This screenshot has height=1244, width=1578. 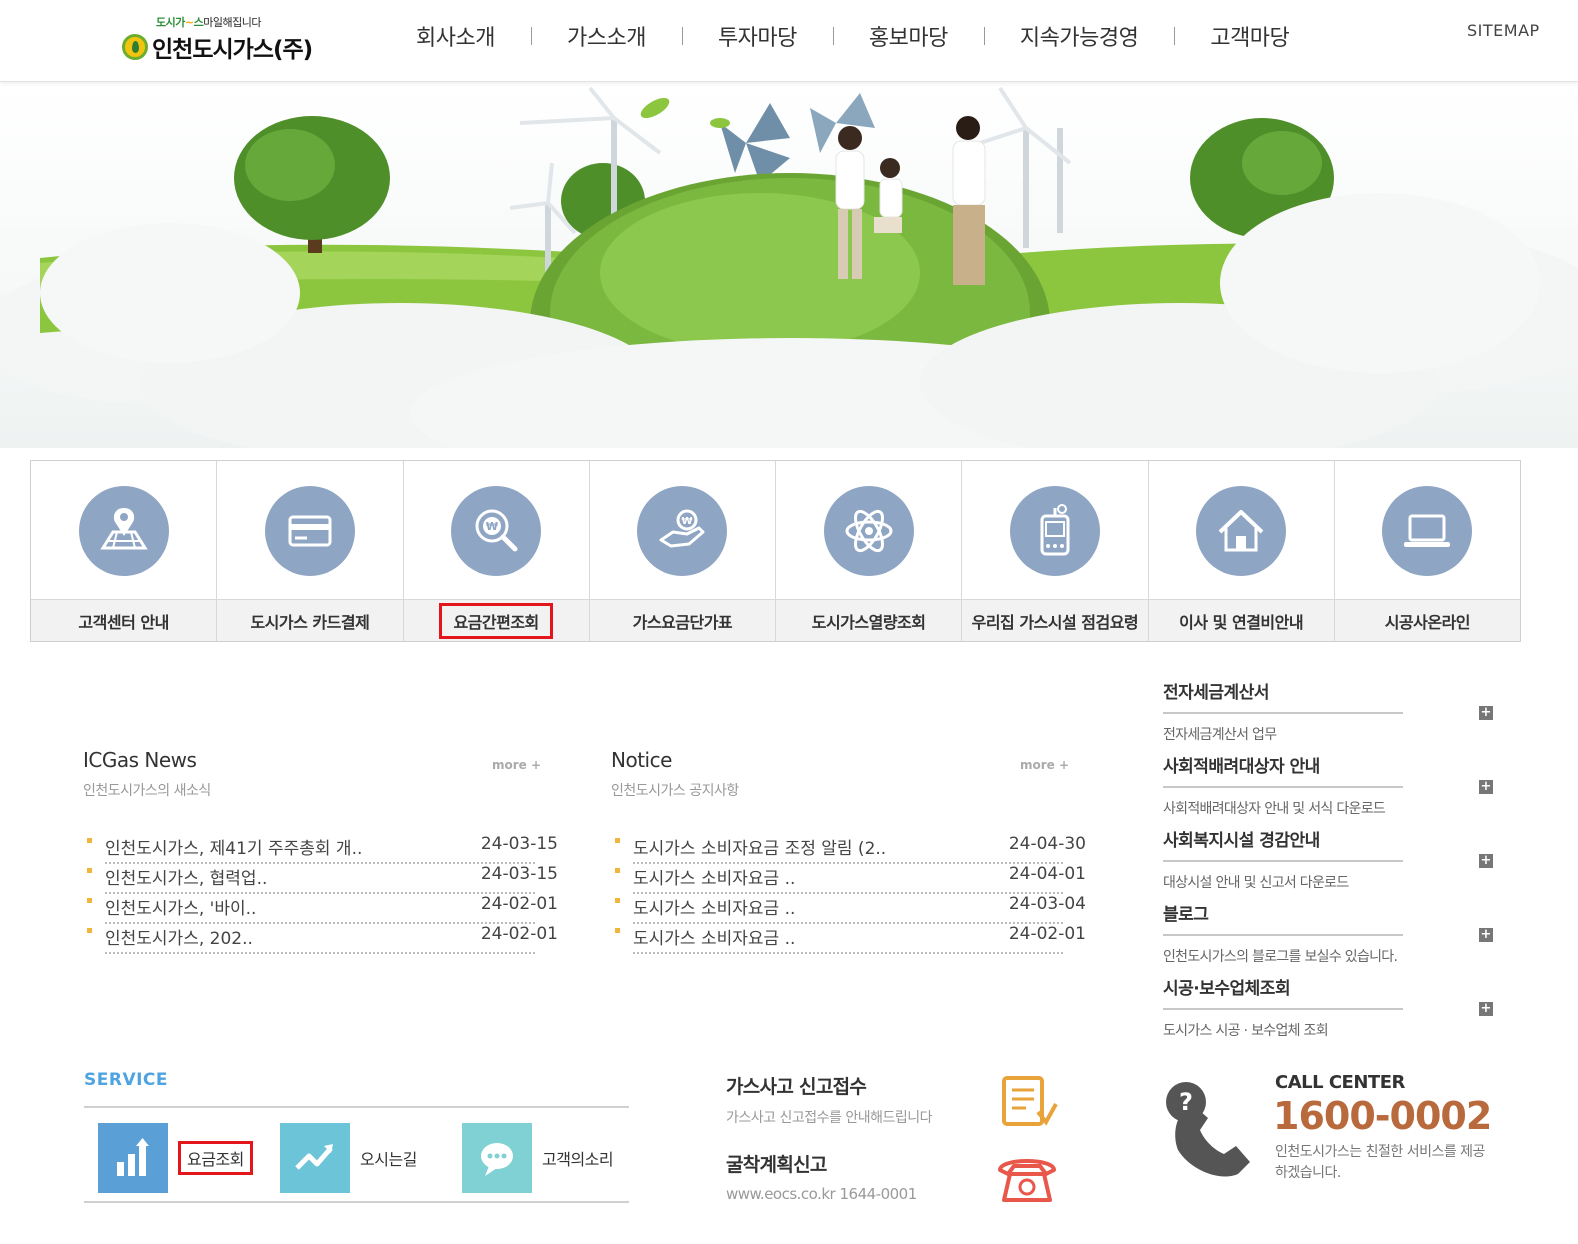 I want to click on highlight-box: 요금간편조회, so click(x=496, y=620).